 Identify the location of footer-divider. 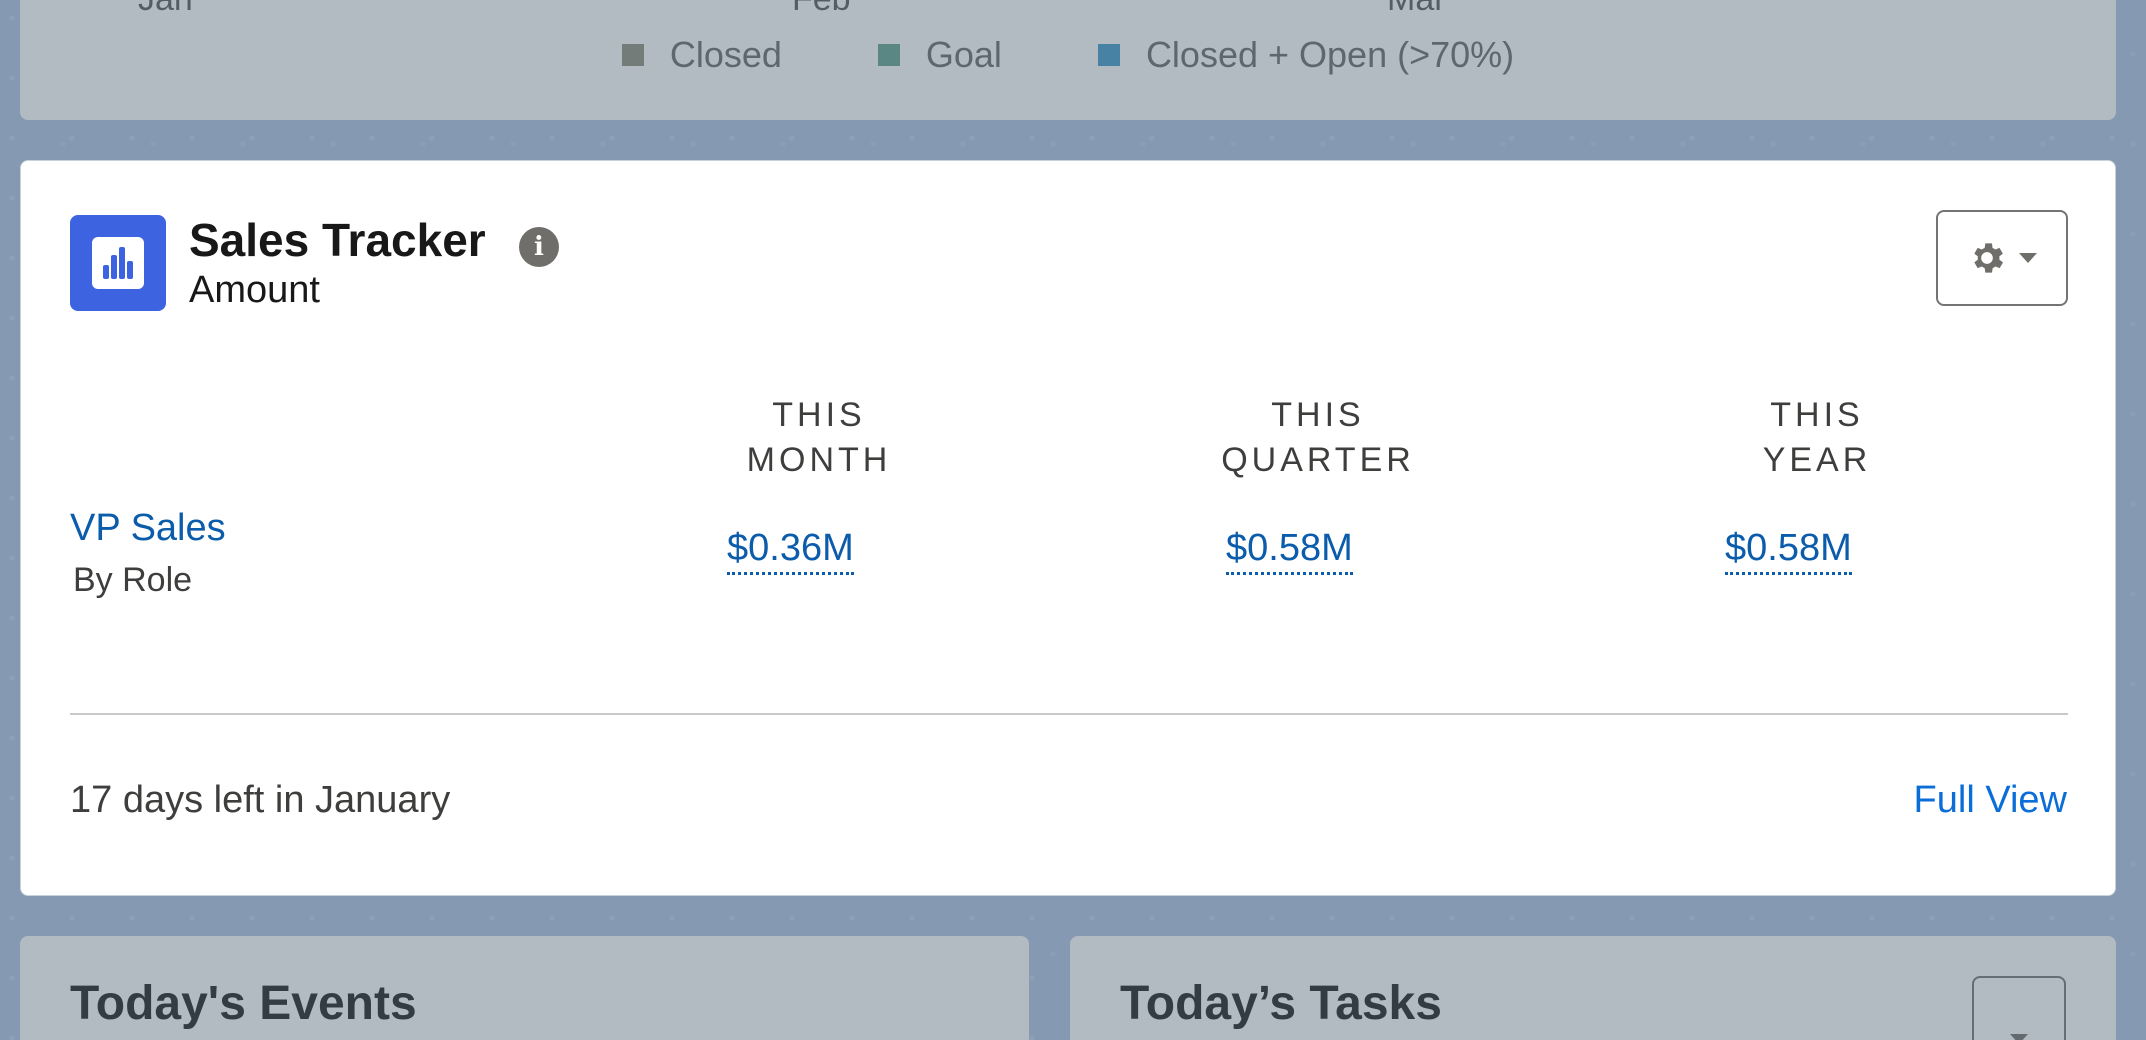
(1069, 714).